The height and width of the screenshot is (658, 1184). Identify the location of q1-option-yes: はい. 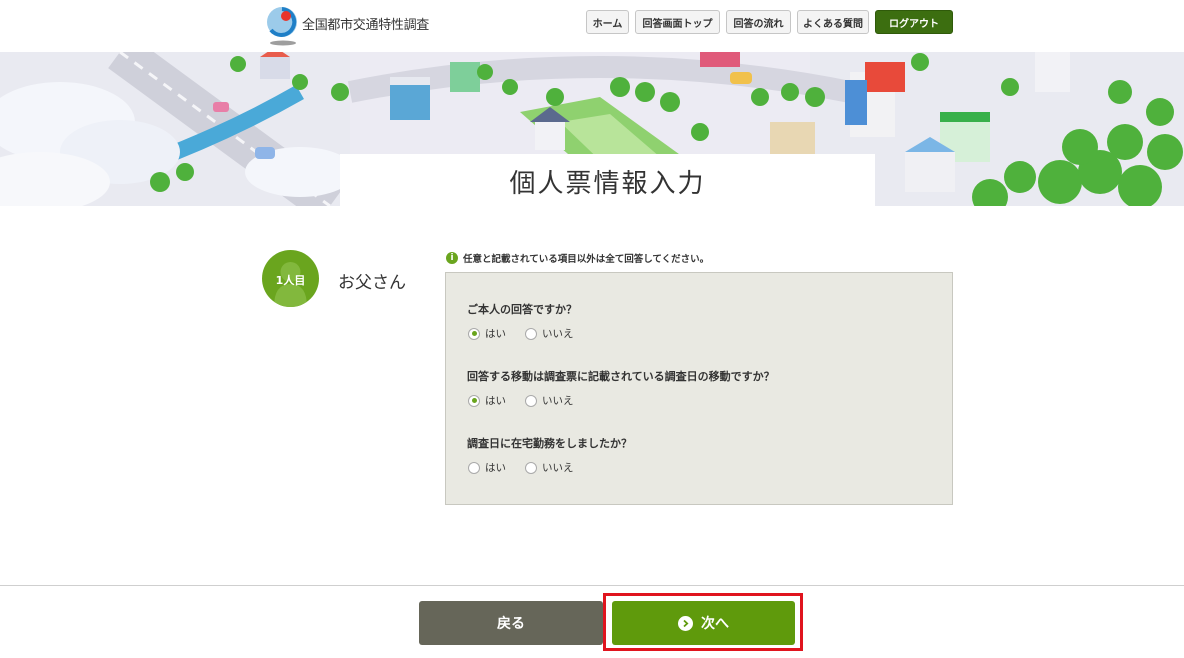
(487, 333).